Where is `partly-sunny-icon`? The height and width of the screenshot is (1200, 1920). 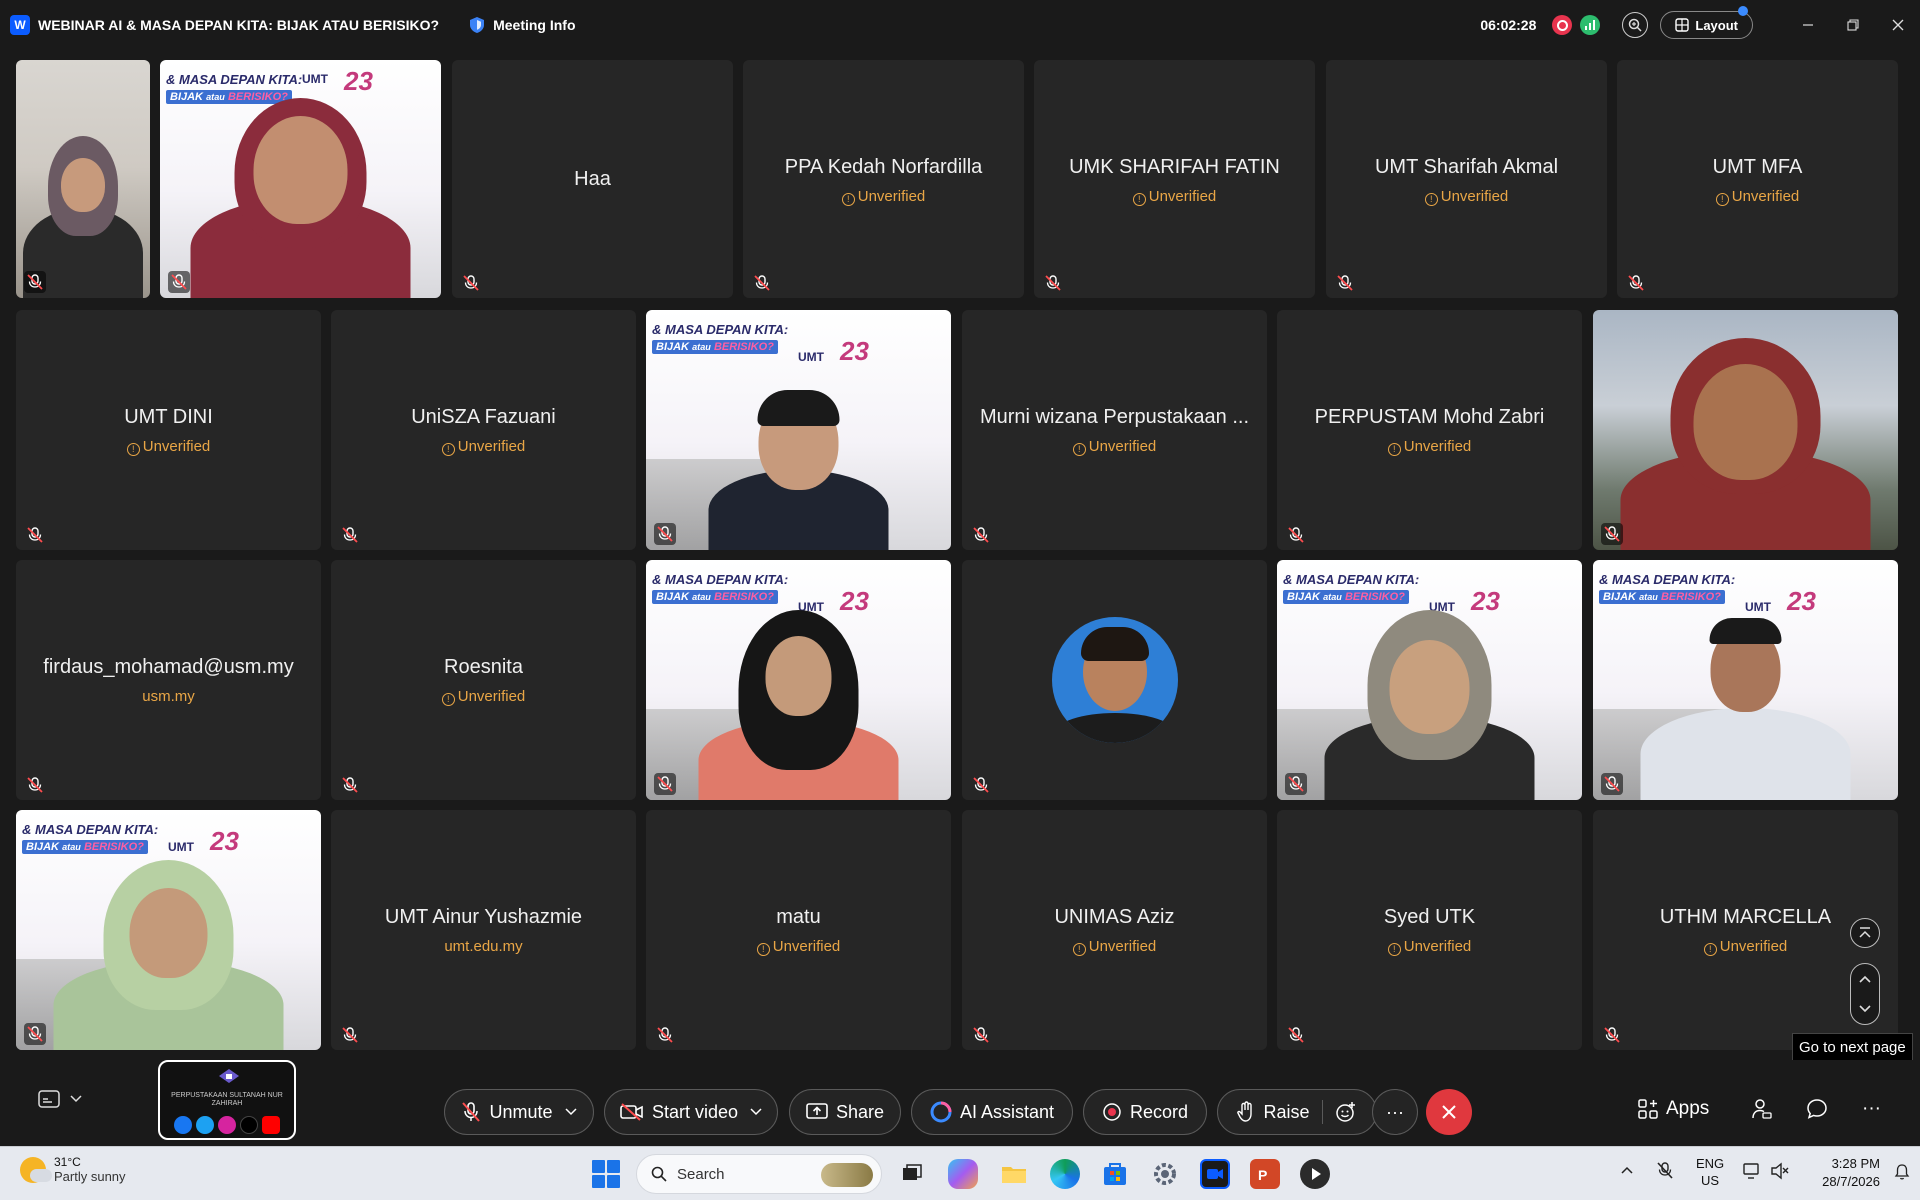
partly-sunny-icon is located at coordinates (36, 1169).